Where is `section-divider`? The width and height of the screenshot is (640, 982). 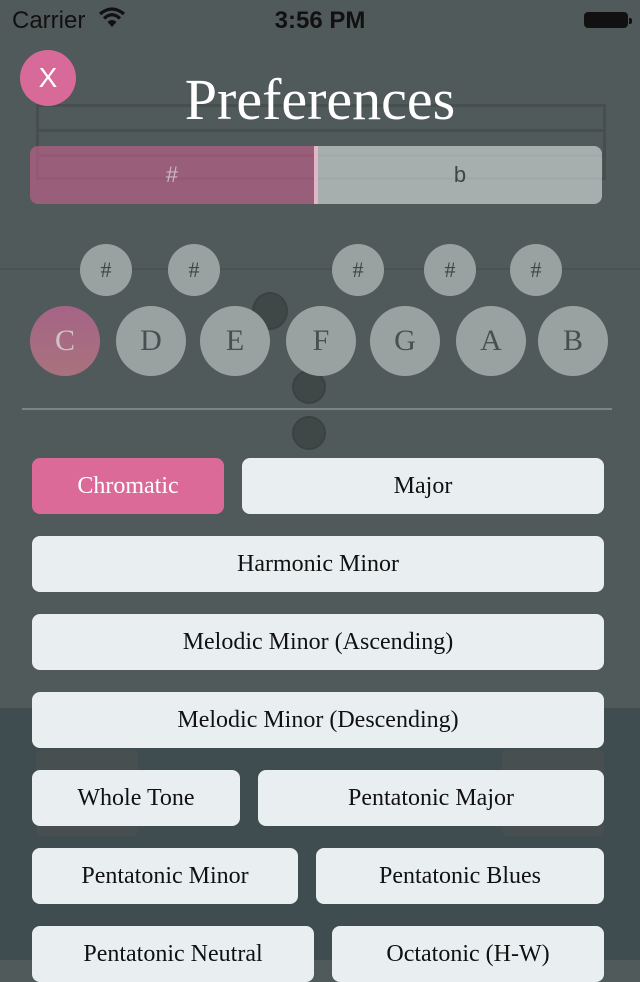 section-divider is located at coordinates (317, 409).